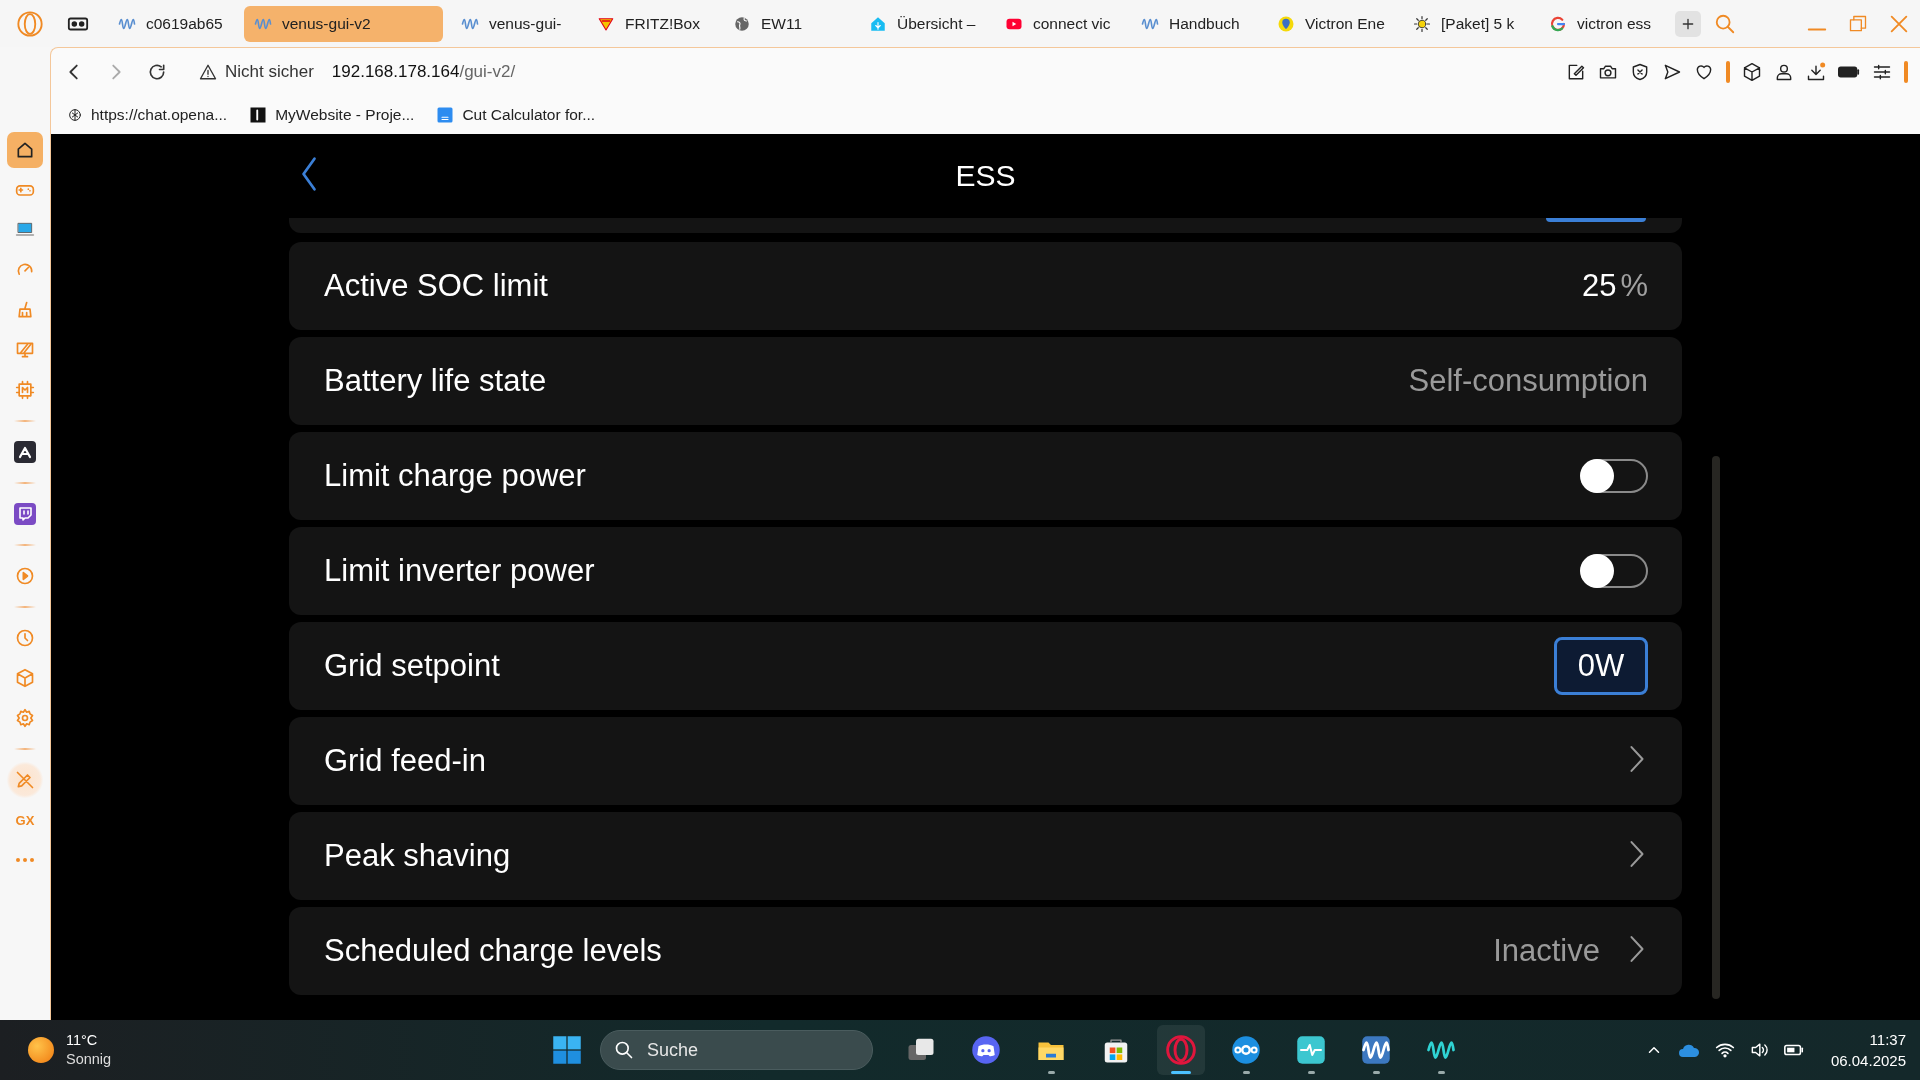 This screenshot has width=1920, height=1080. I want to click on sliders-icon, so click(1882, 72).